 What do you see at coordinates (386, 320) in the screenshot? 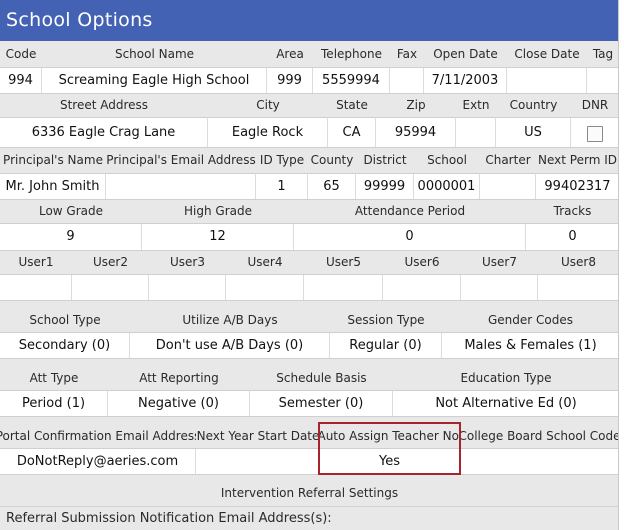
I see `header-session-type: Session Type` at bounding box center [386, 320].